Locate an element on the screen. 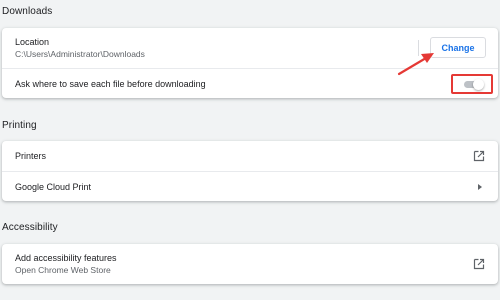 This screenshot has width=500, height=300. annotation-highlight-box is located at coordinates (472, 84).